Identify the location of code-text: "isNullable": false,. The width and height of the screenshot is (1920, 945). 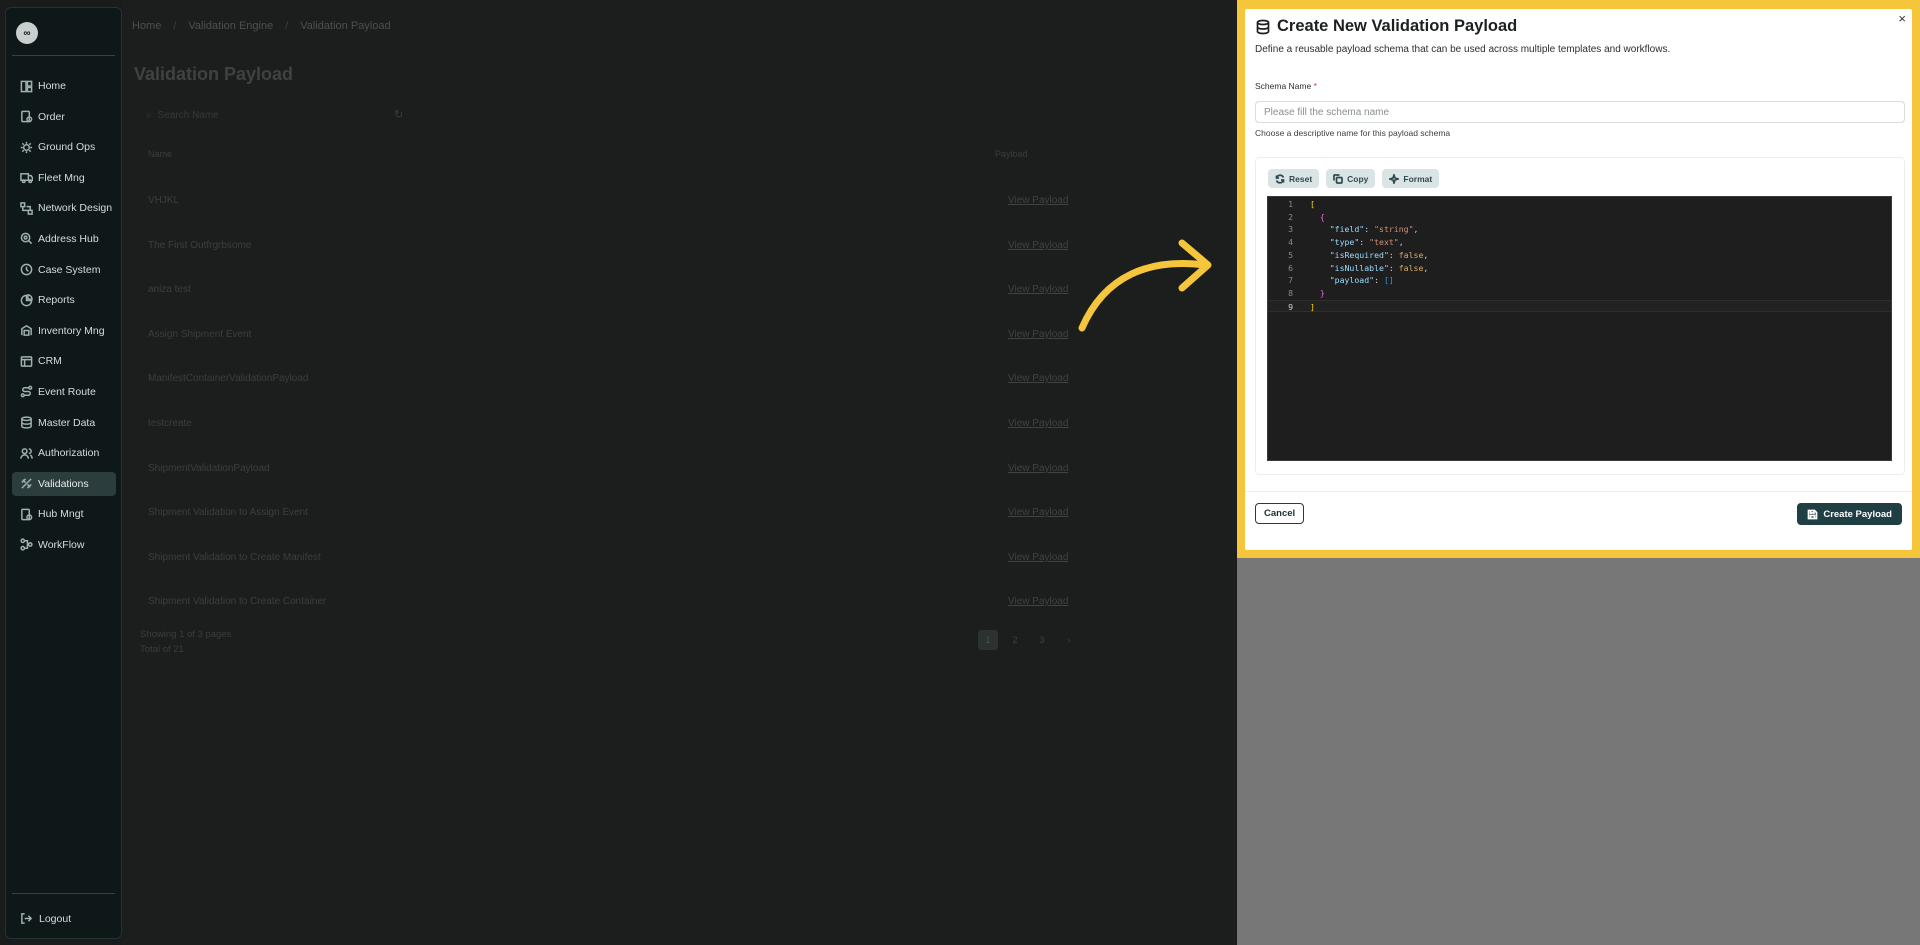
(1379, 267).